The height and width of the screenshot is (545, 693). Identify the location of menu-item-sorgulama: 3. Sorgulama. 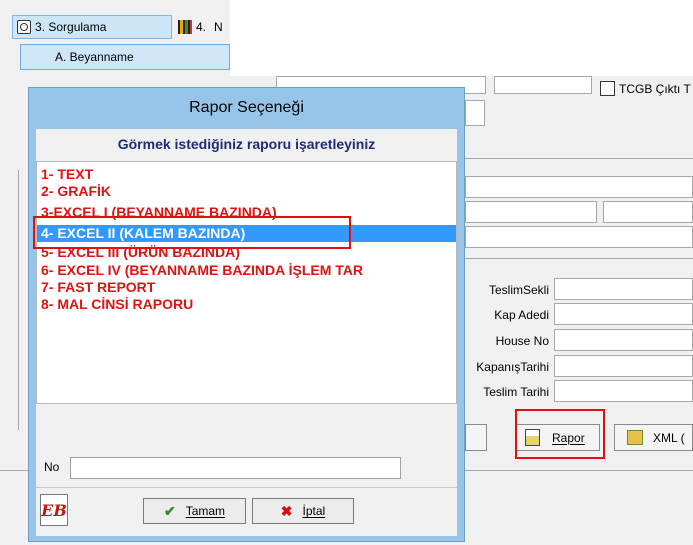
(92, 27).